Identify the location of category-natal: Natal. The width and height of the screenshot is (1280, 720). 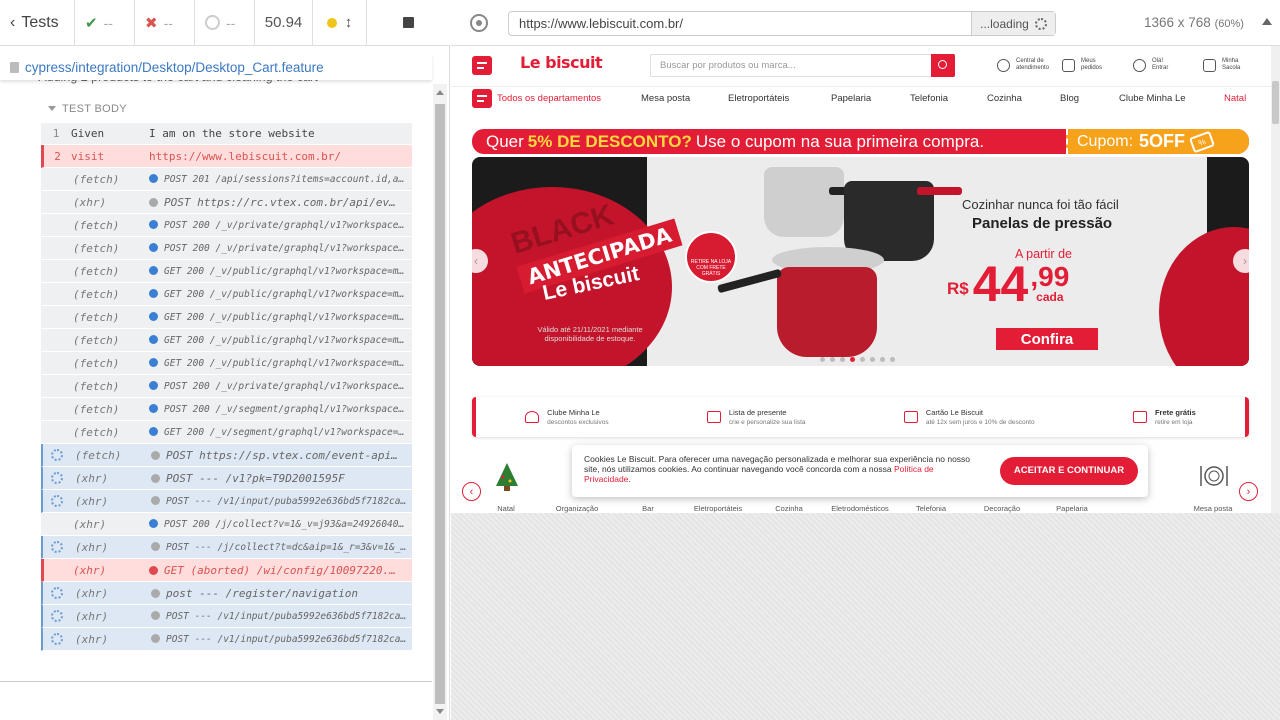
(506, 508).